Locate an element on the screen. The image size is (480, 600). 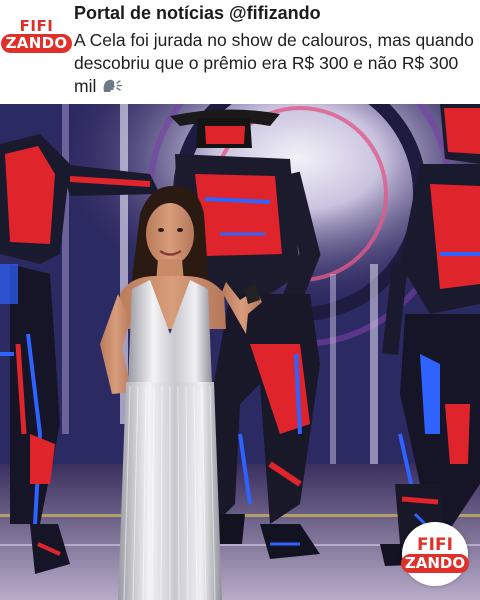
avatar-logo-bottom: ZANDO is located at coordinates (36, 43).